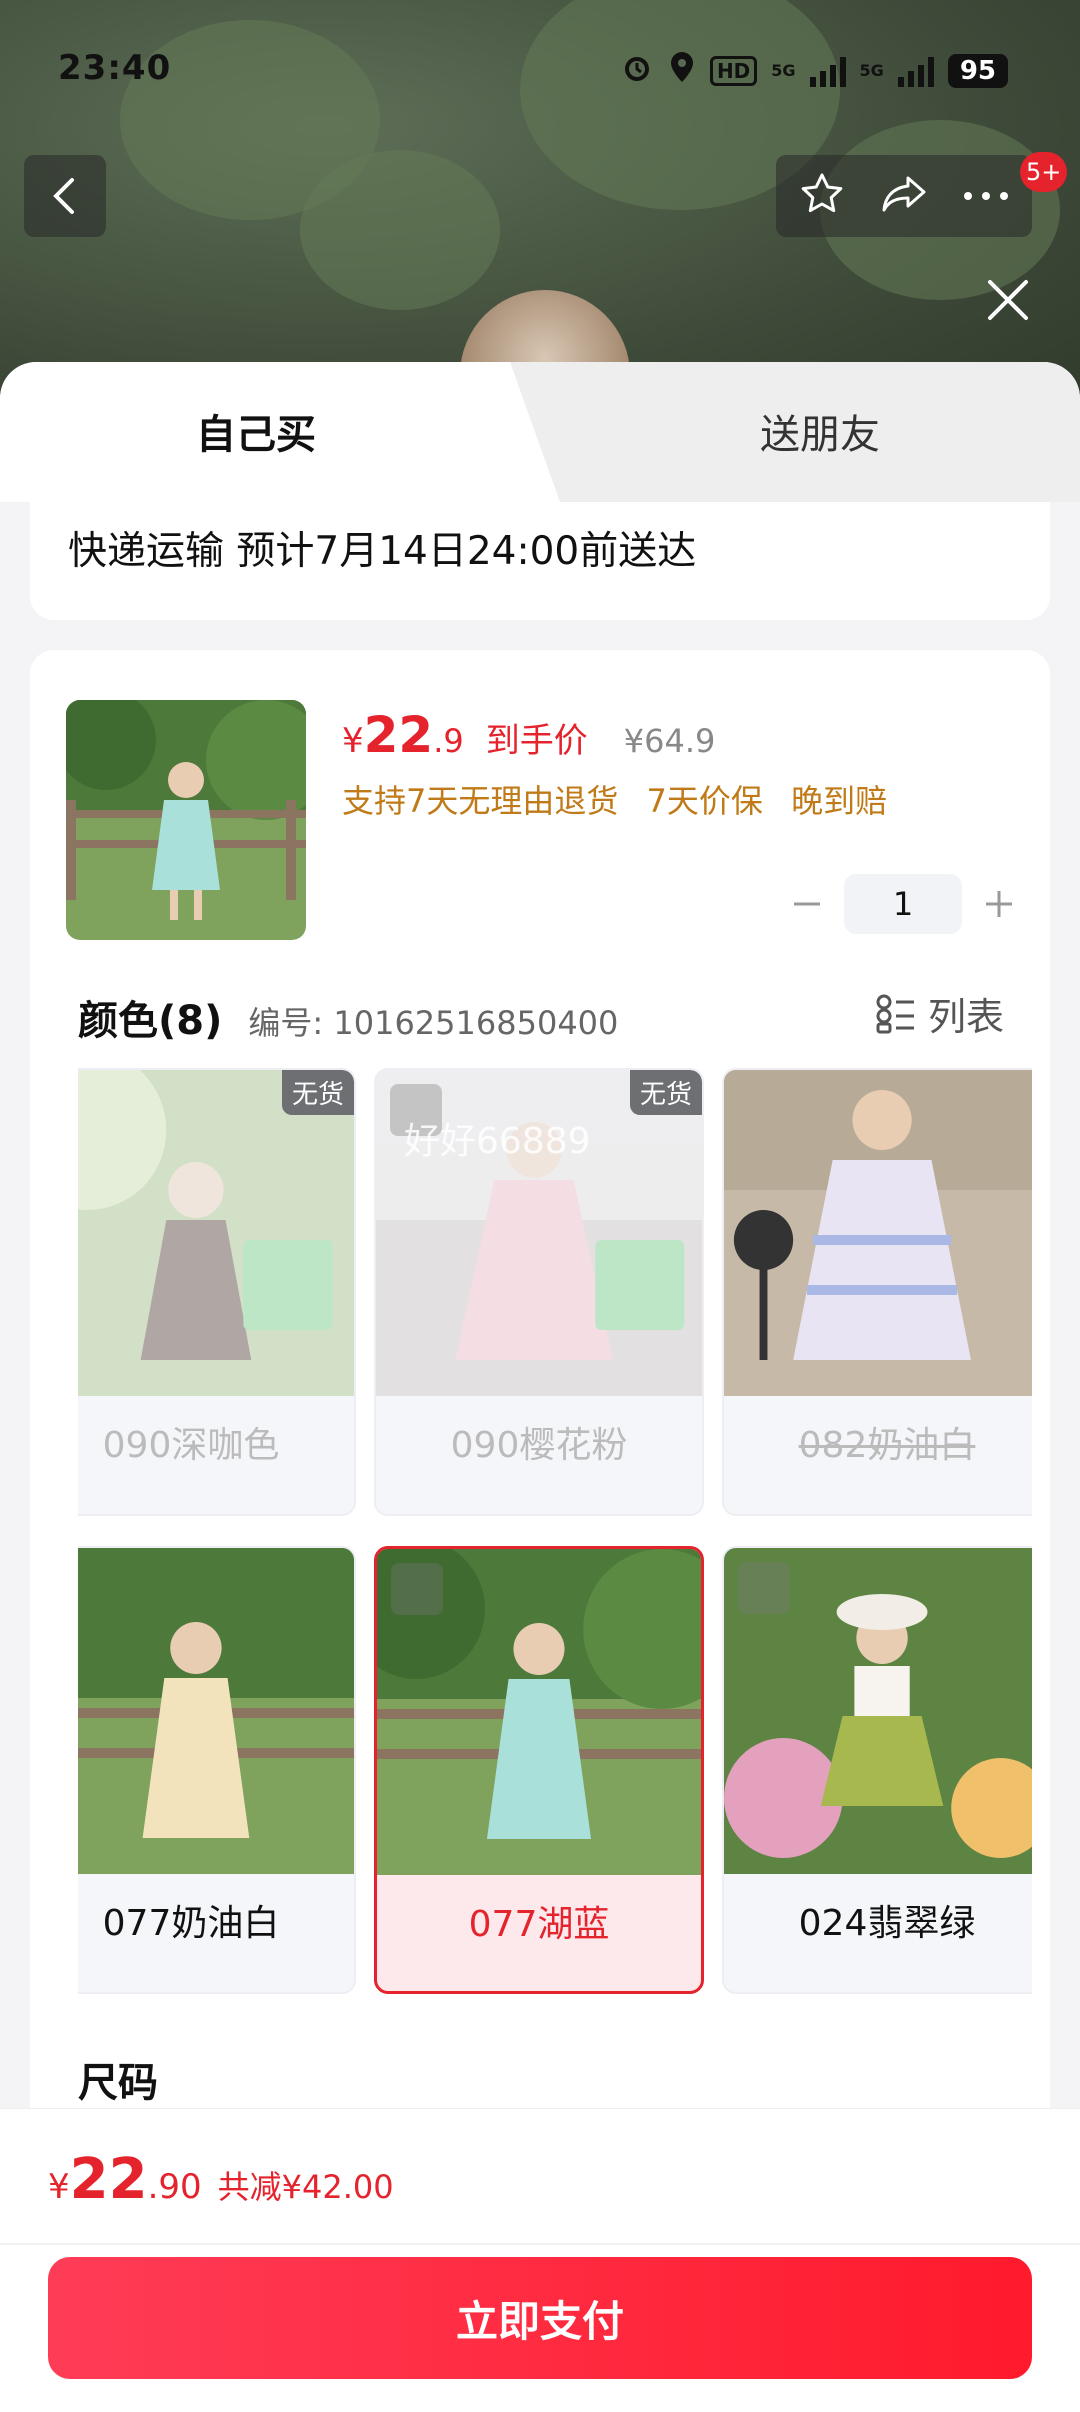  What do you see at coordinates (108, 2179) in the screenshot?
I see `total-integer: 22` at bounding box center [108, 2179].